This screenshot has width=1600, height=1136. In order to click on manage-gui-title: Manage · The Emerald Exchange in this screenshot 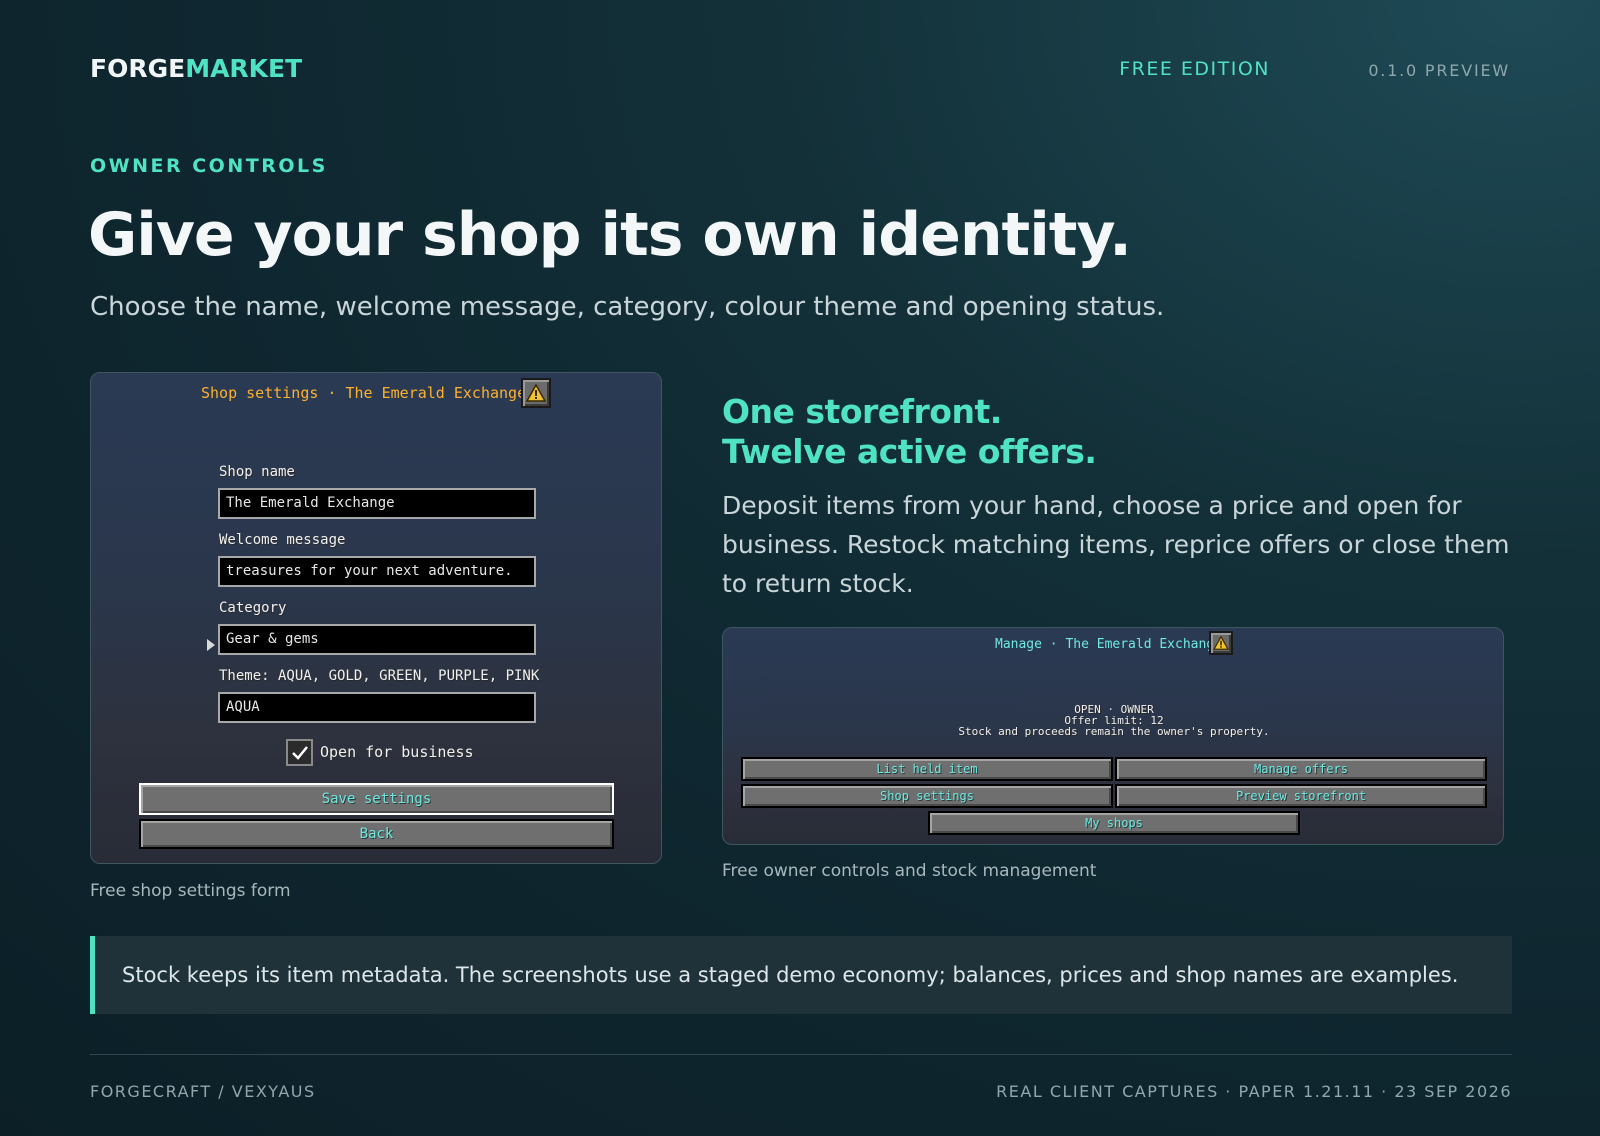, I will do `click(1108, 644)`.